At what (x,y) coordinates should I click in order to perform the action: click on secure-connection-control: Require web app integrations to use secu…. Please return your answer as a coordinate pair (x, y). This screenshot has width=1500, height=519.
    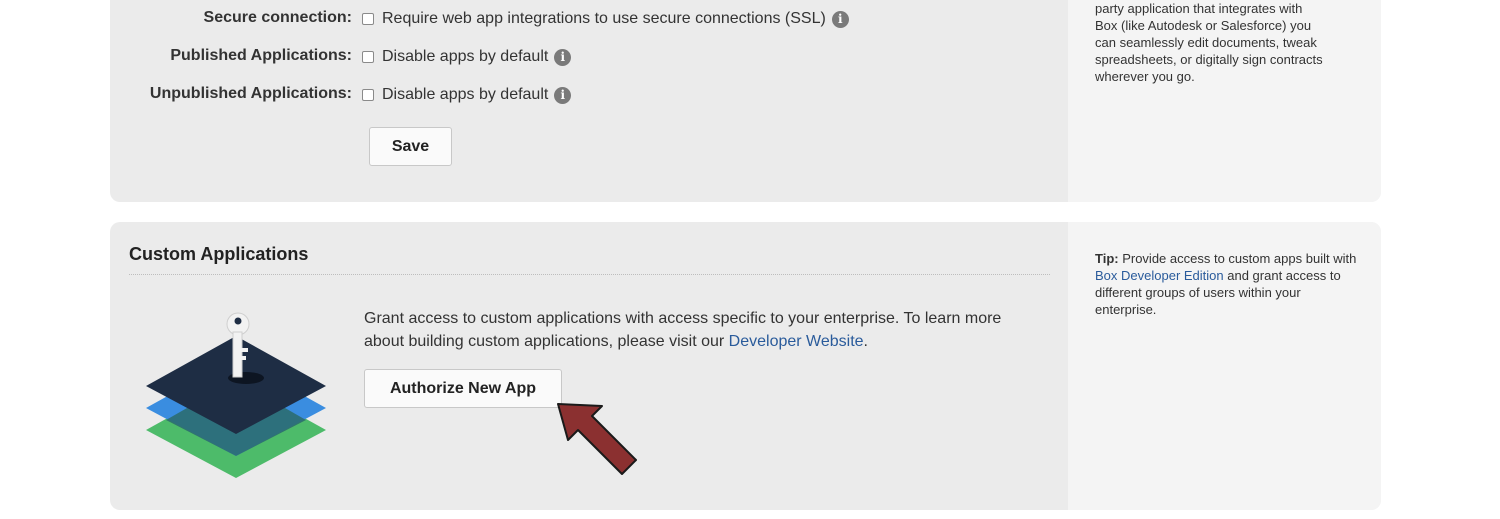
    Looking at the image, I should click on (605, 19).